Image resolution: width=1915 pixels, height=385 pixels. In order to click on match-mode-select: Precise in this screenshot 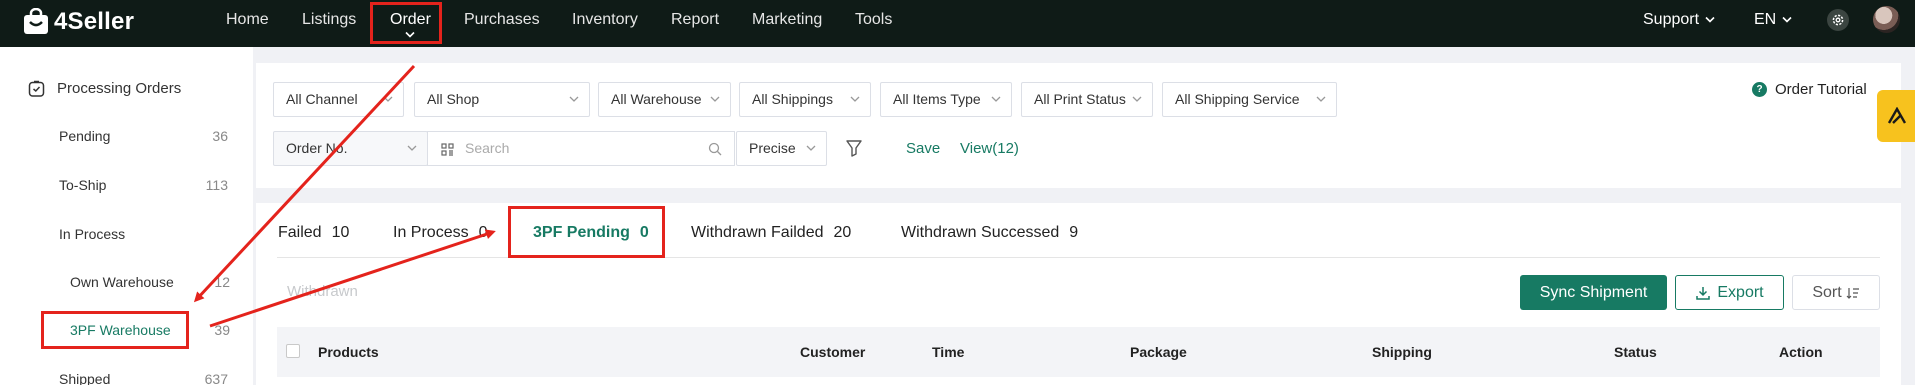, I will do `click(781, 148)`.